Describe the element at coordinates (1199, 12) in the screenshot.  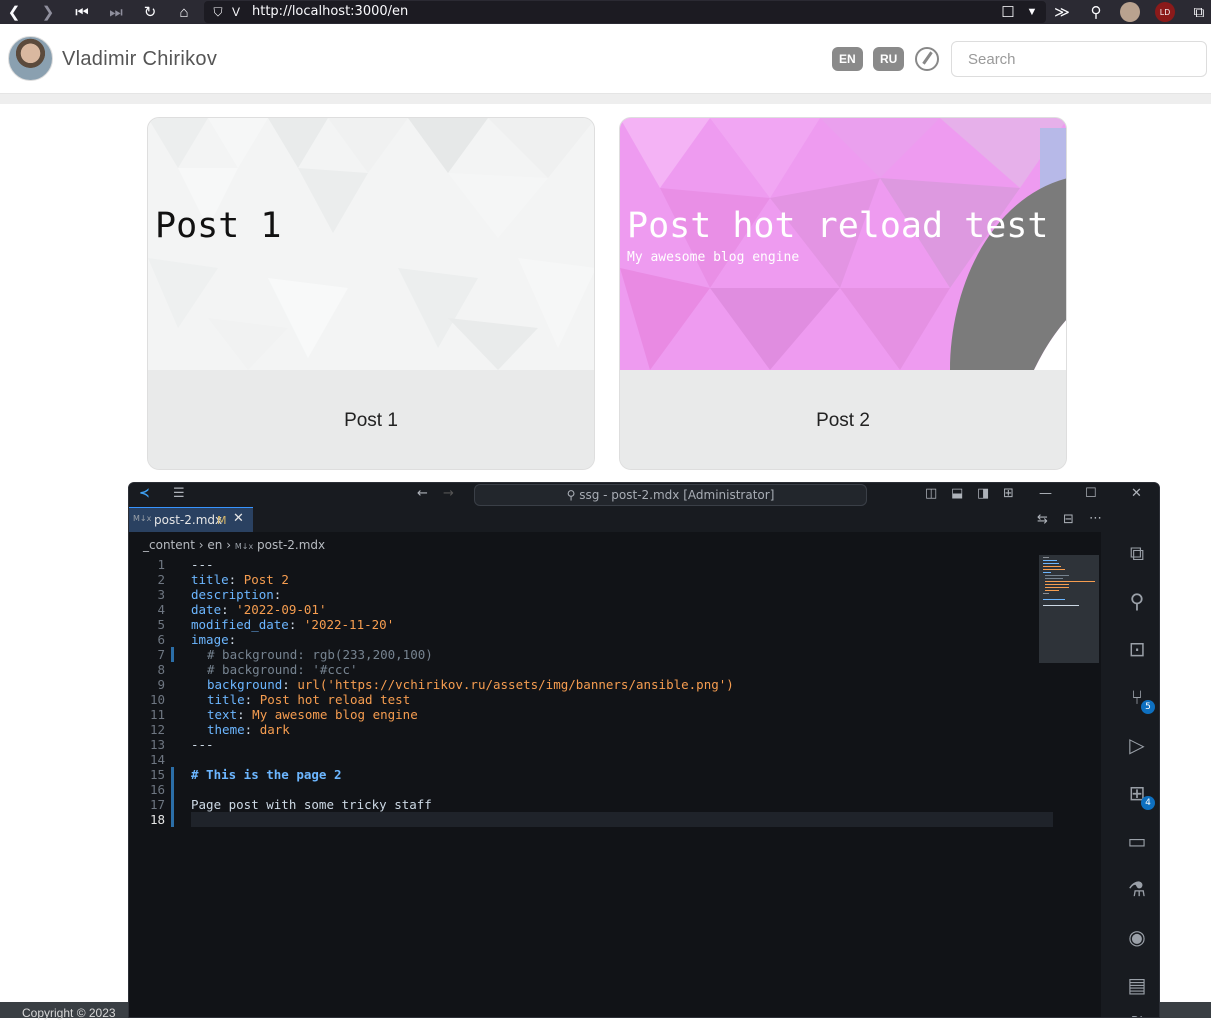
I see `extensions-puzzle-icon: ⧉` at that location.